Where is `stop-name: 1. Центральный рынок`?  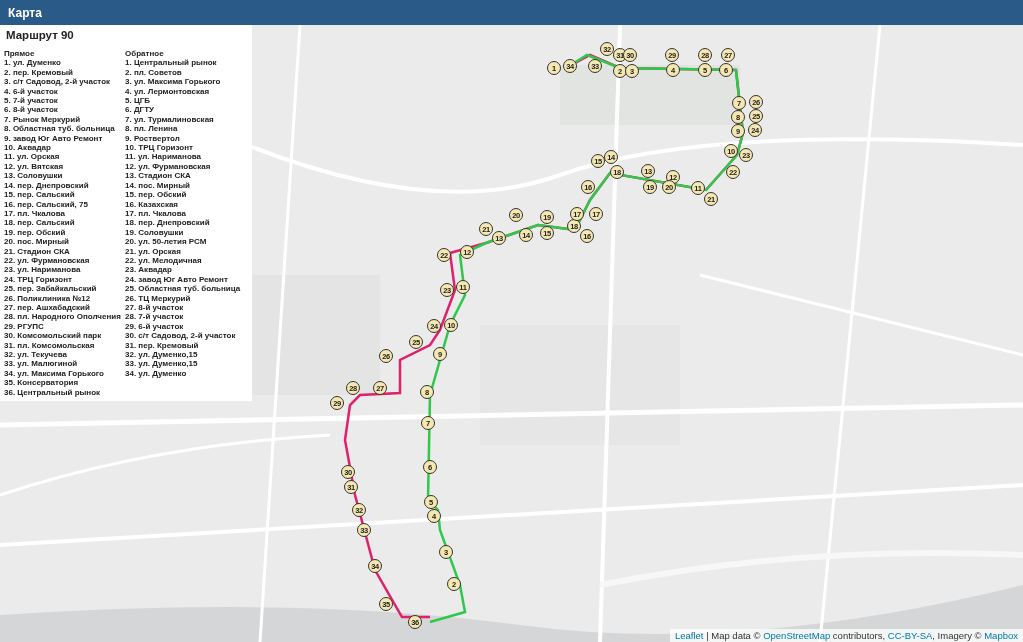 stop-name: 1. Центральный рынок is located at coordinates (171, 63).